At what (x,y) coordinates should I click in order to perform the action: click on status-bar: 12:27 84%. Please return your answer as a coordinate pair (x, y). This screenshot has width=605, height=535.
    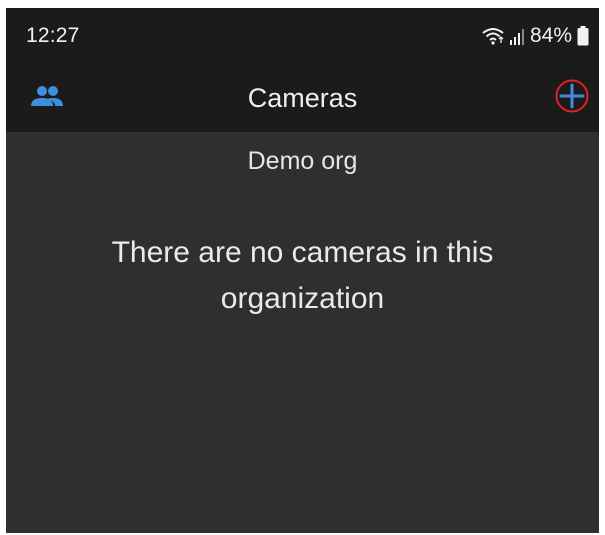
    Looking at the image, I should click on (302, 36).